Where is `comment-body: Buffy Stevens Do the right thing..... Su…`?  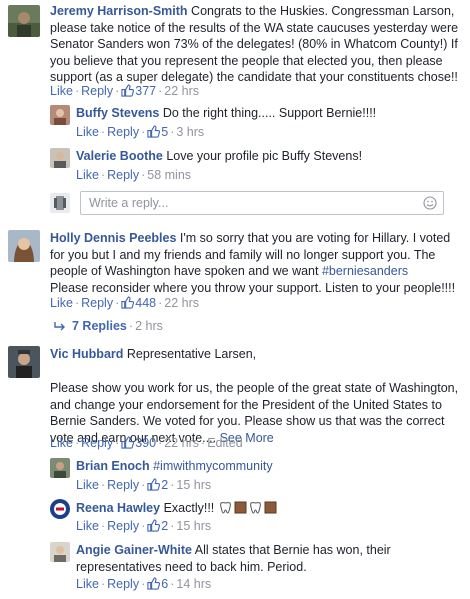
comment-body: Buffy Stevens Do the right thing..... Su… is located at coordinates (269, 113).